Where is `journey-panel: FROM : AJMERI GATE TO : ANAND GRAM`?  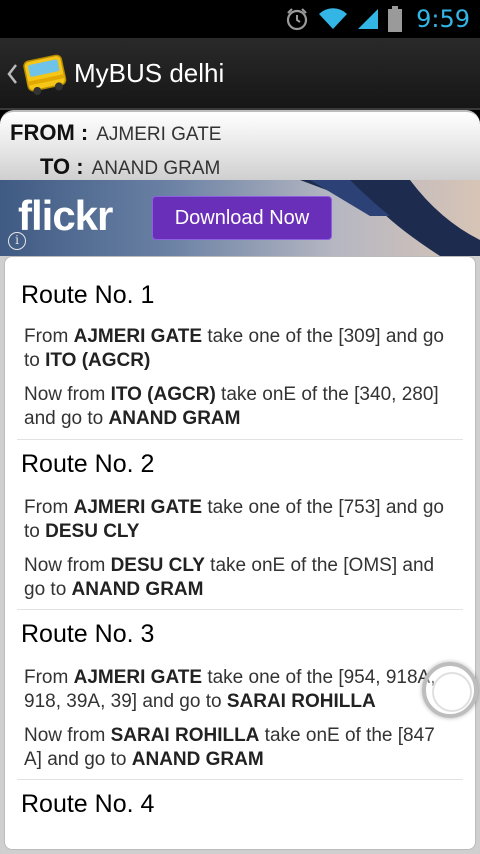
journey-panel: FROM : AJMERI GATE TO : ANAND GRAM is located at coordinates (240, 145).